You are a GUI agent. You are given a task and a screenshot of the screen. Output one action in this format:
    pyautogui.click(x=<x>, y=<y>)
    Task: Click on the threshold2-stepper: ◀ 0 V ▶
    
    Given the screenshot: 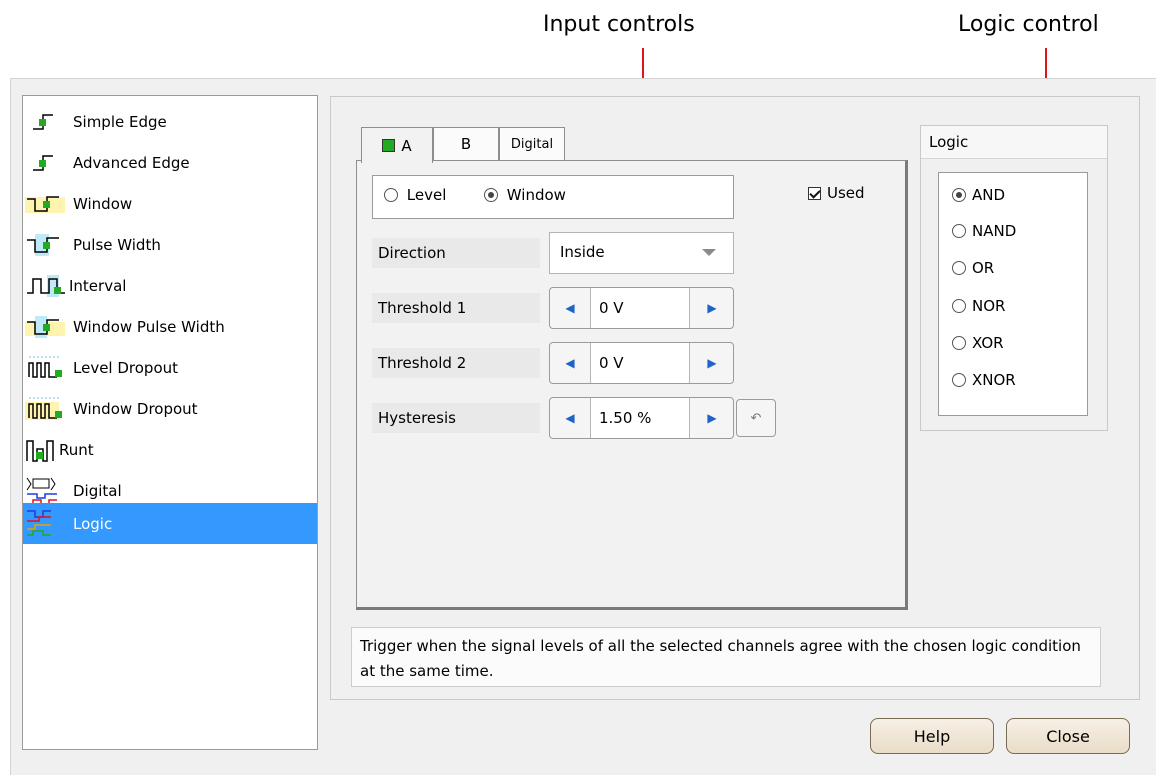 What is the action you would take?
    pyautogui.click(x=641, y=363)
    